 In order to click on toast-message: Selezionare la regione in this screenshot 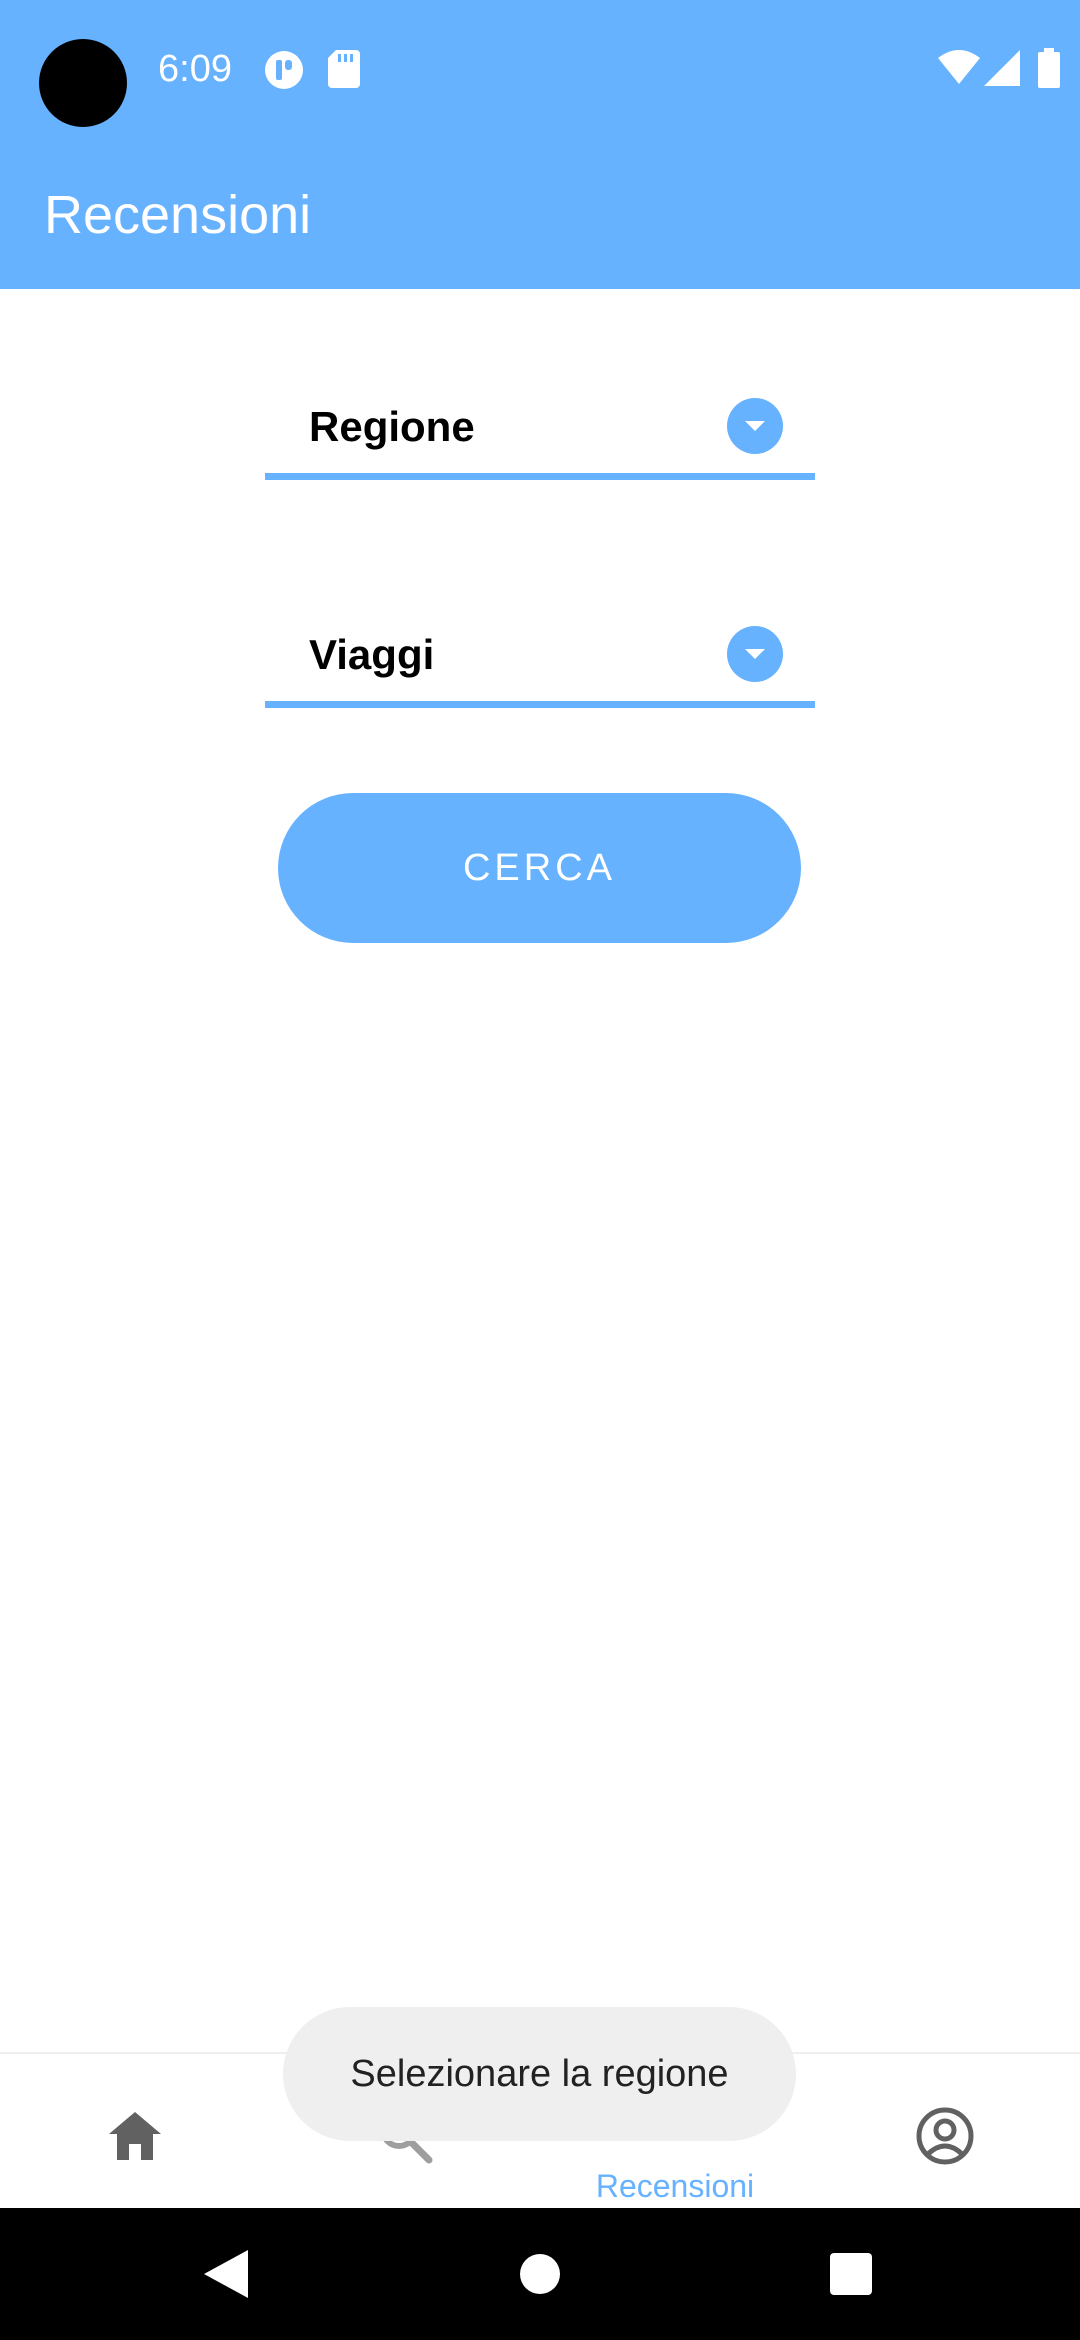, I will do `click(539, 2074)`.